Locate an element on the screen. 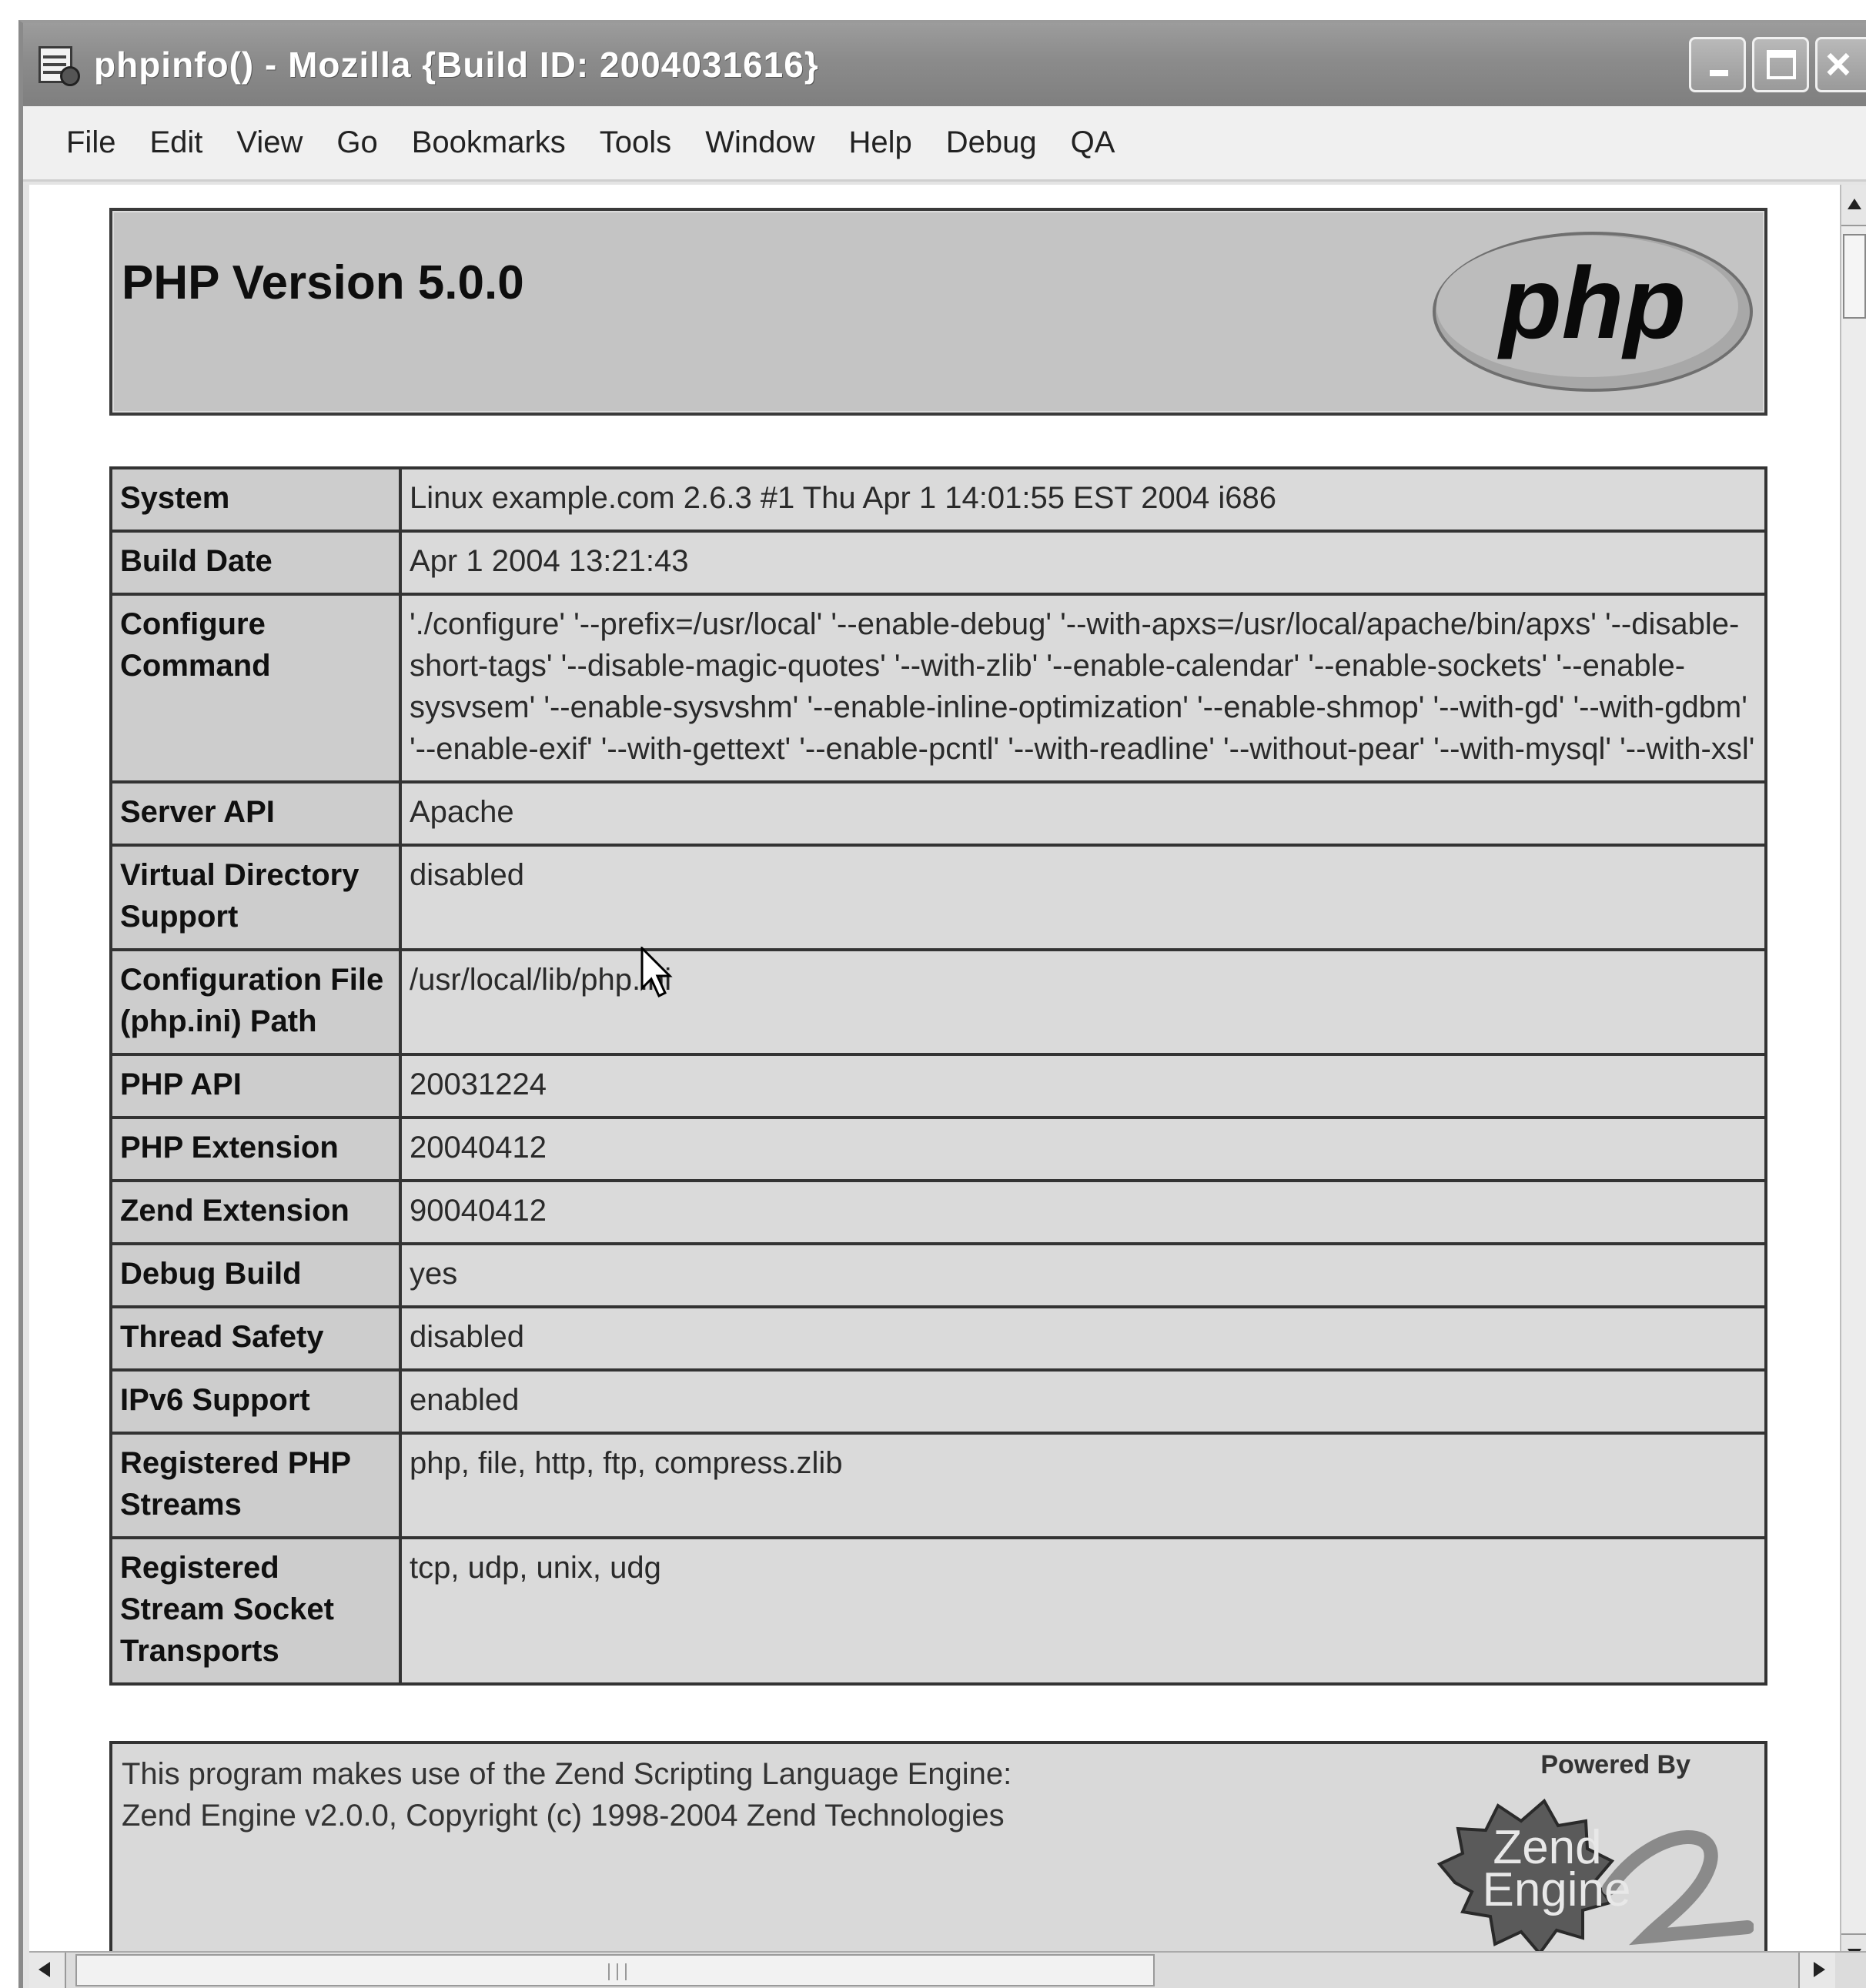  close-button: × is located at coordinates (1840, 64).